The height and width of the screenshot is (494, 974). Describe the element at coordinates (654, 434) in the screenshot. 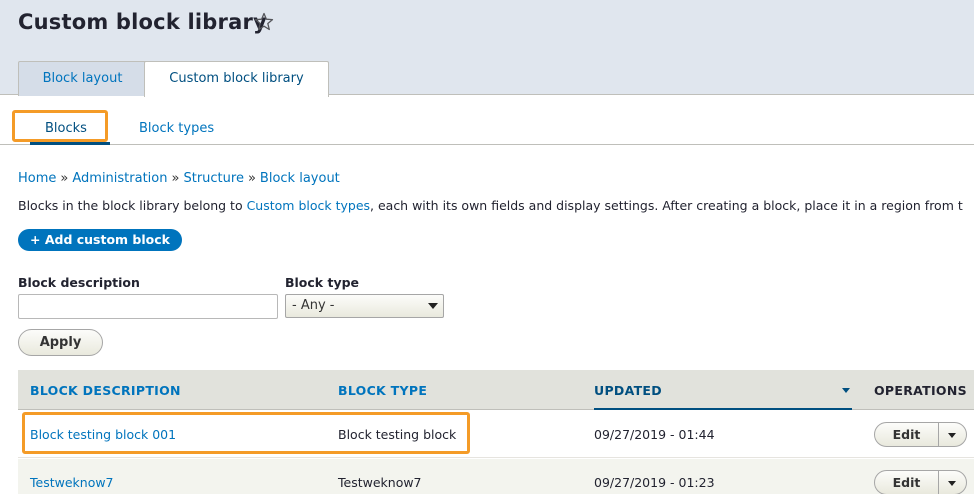

I see `updated-cell: 09/27/2019 - 01:44` at that location.